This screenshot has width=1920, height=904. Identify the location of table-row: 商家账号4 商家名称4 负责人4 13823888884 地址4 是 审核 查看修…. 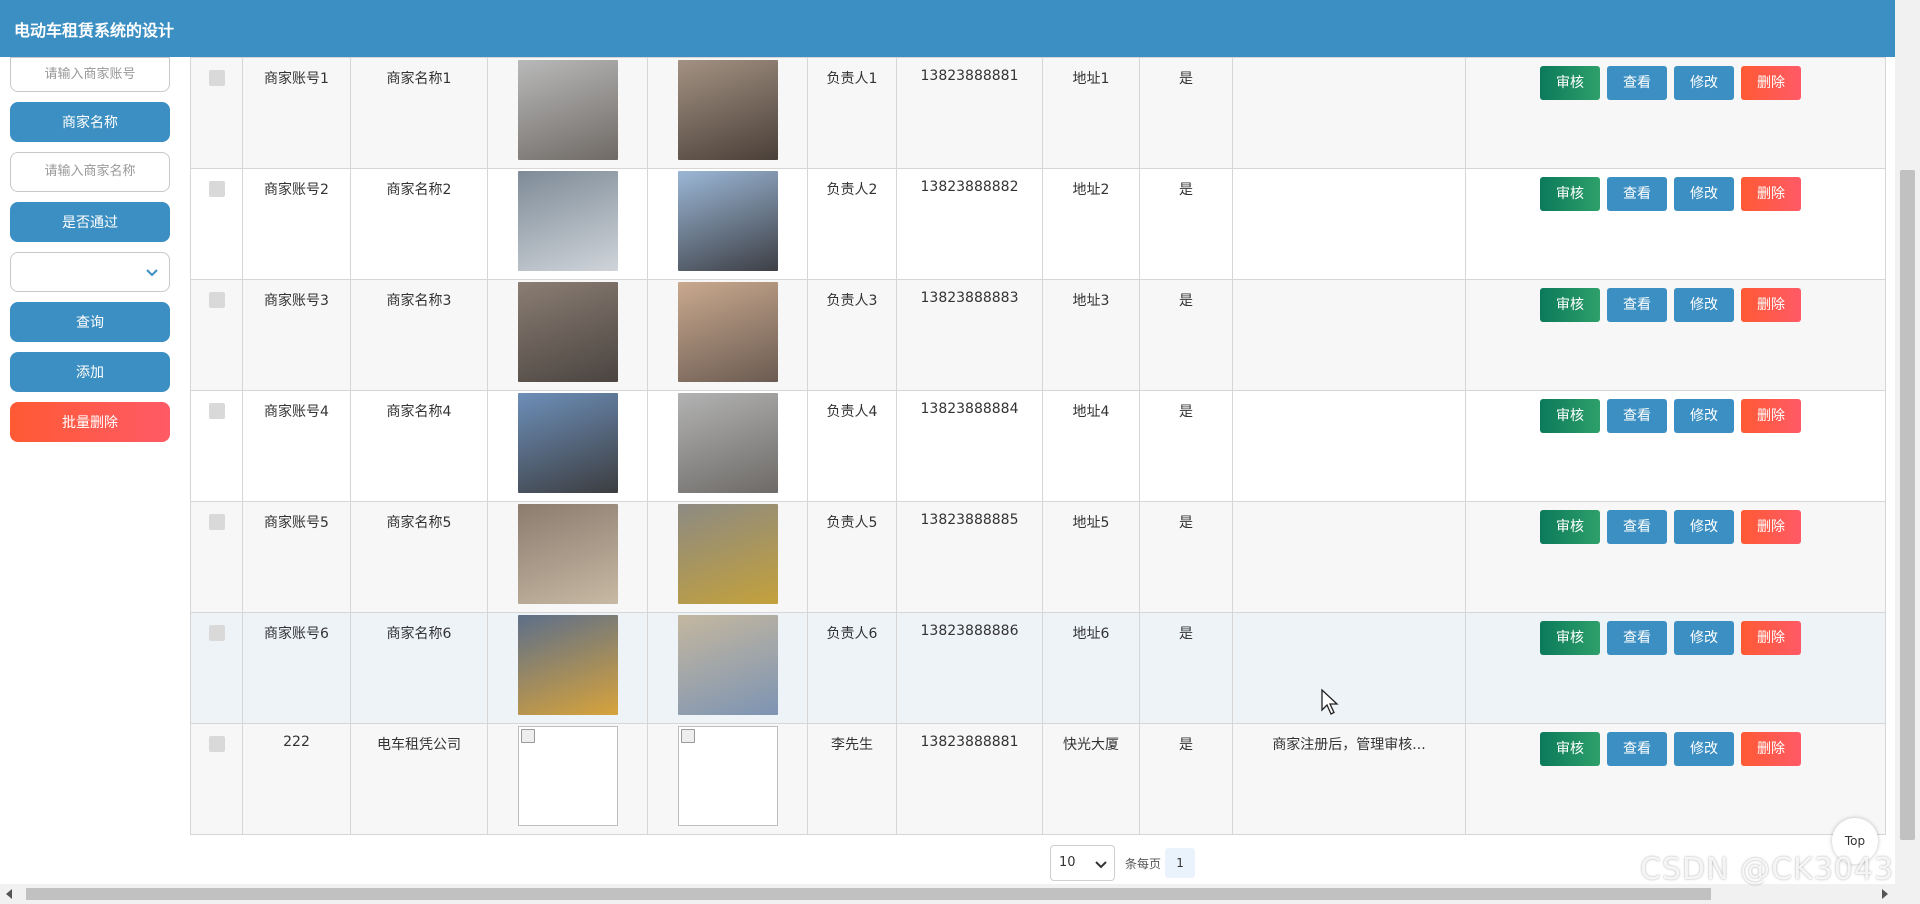
(1038, 446).